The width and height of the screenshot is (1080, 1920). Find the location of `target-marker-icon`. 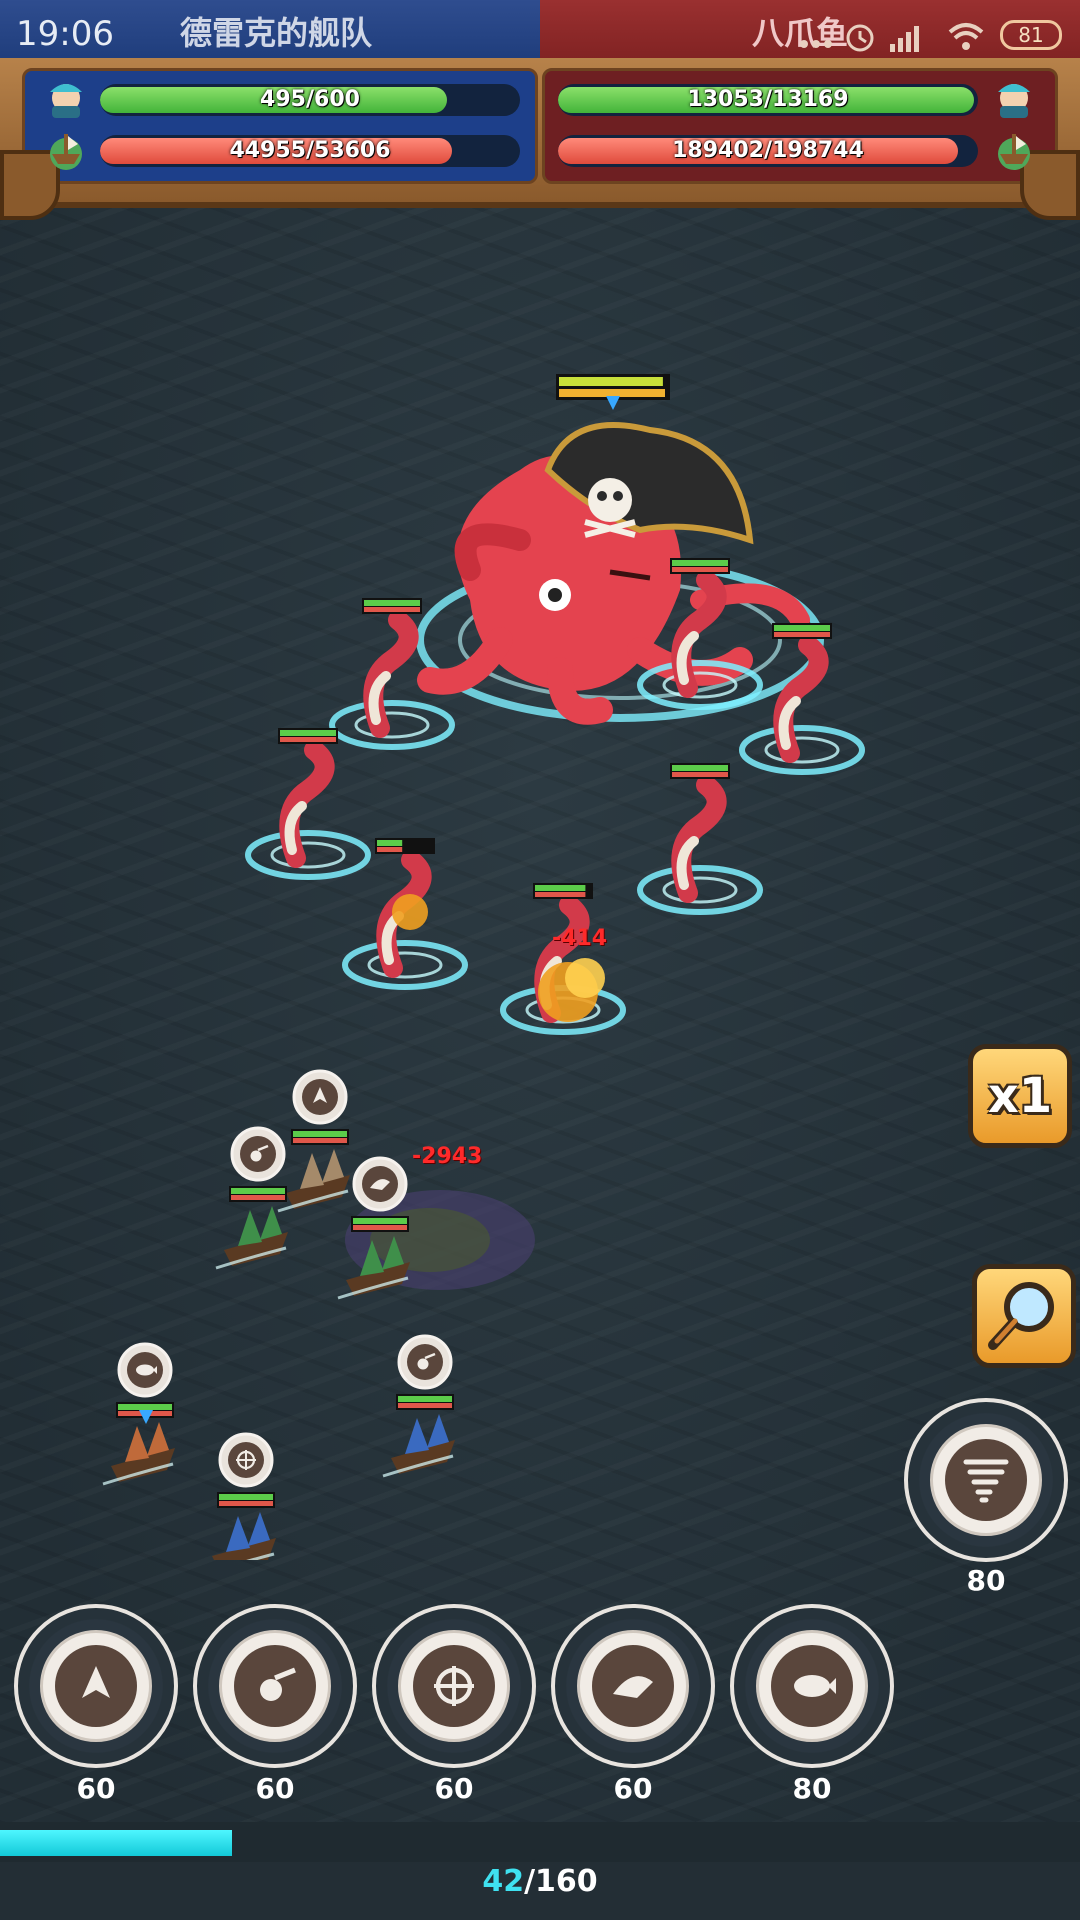

target-marker-icon is located at coordinates (613, 403).